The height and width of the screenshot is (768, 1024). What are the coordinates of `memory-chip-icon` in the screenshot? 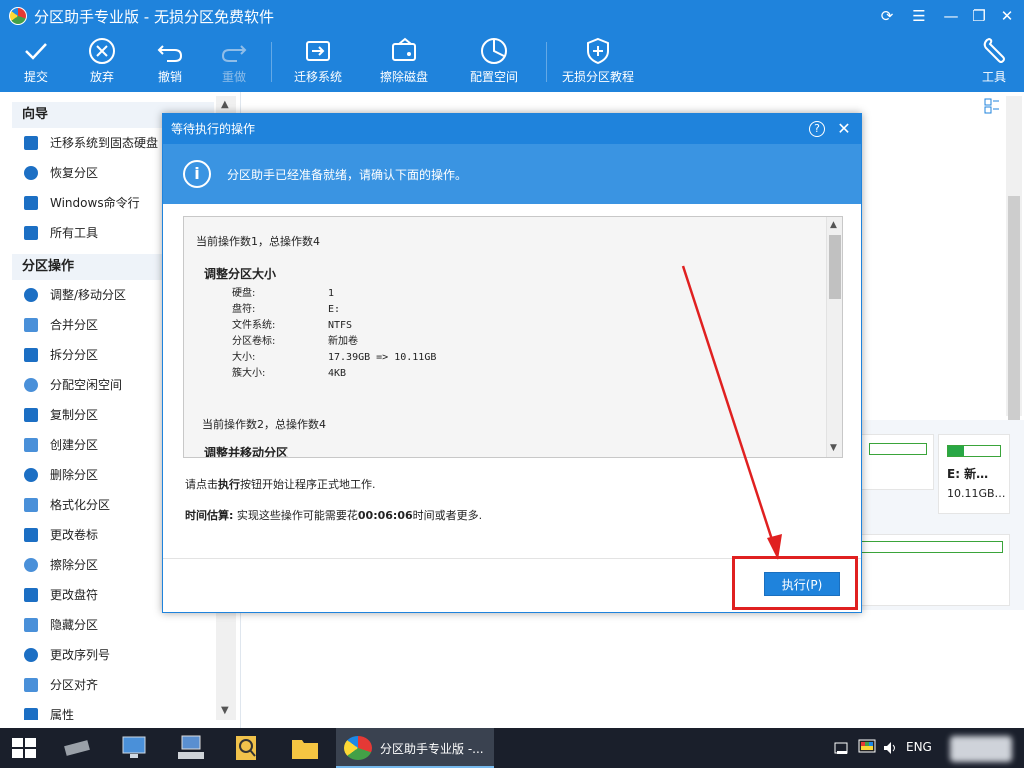 It's located at (77, 748).